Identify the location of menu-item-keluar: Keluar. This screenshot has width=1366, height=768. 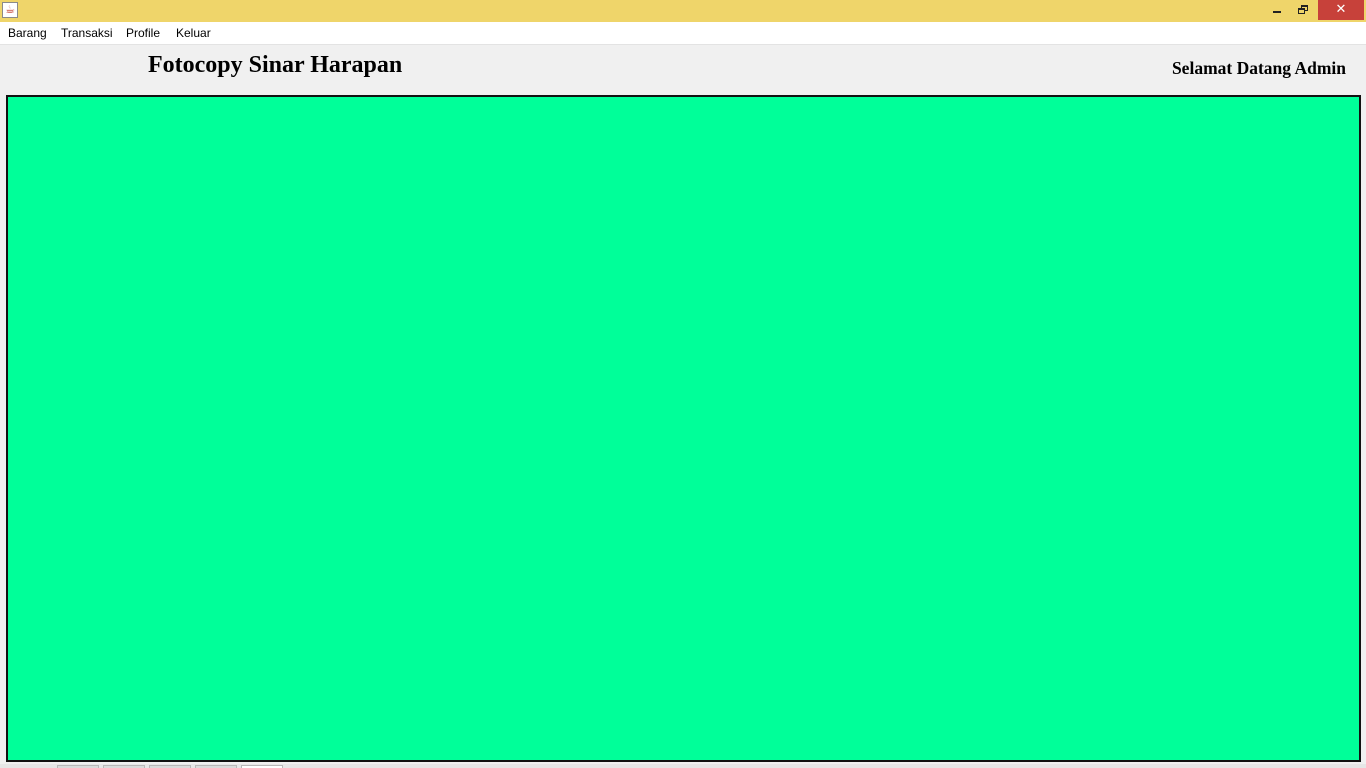
(193, 33).